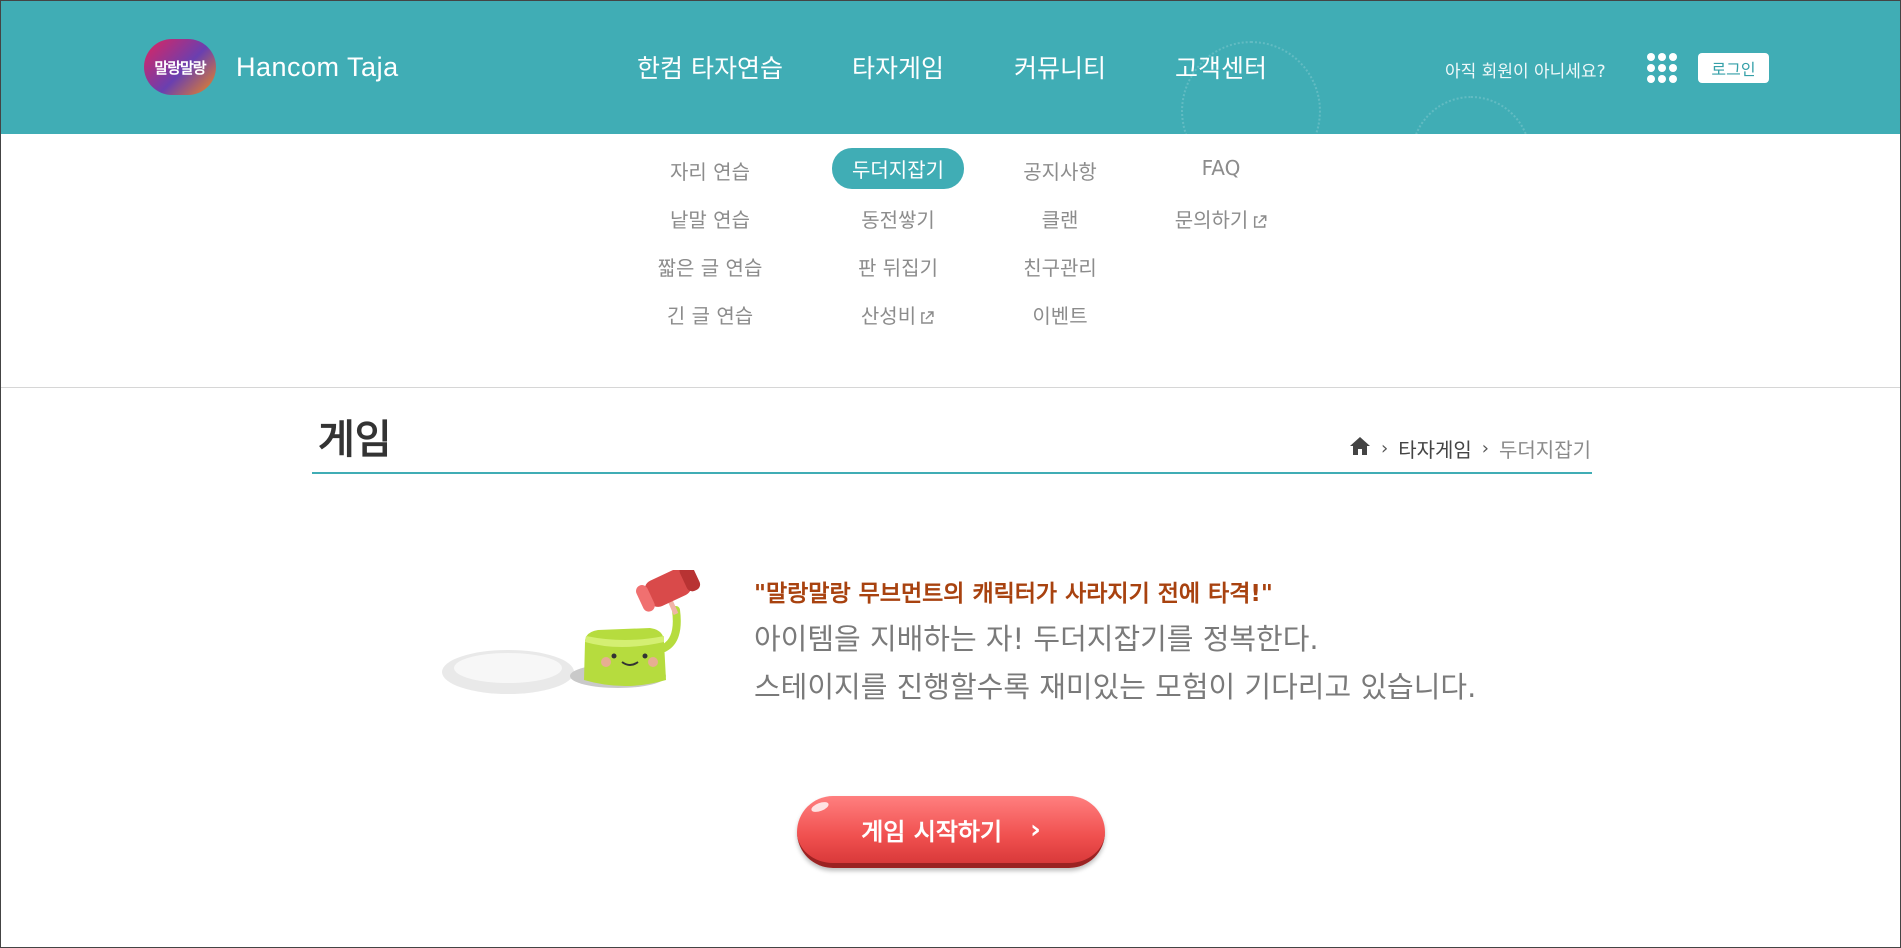  What do you see at coordinates (1060, 266) in the screenshot?
I see `submenu-friends: 친구관리` at bounding box center [1060, 266].